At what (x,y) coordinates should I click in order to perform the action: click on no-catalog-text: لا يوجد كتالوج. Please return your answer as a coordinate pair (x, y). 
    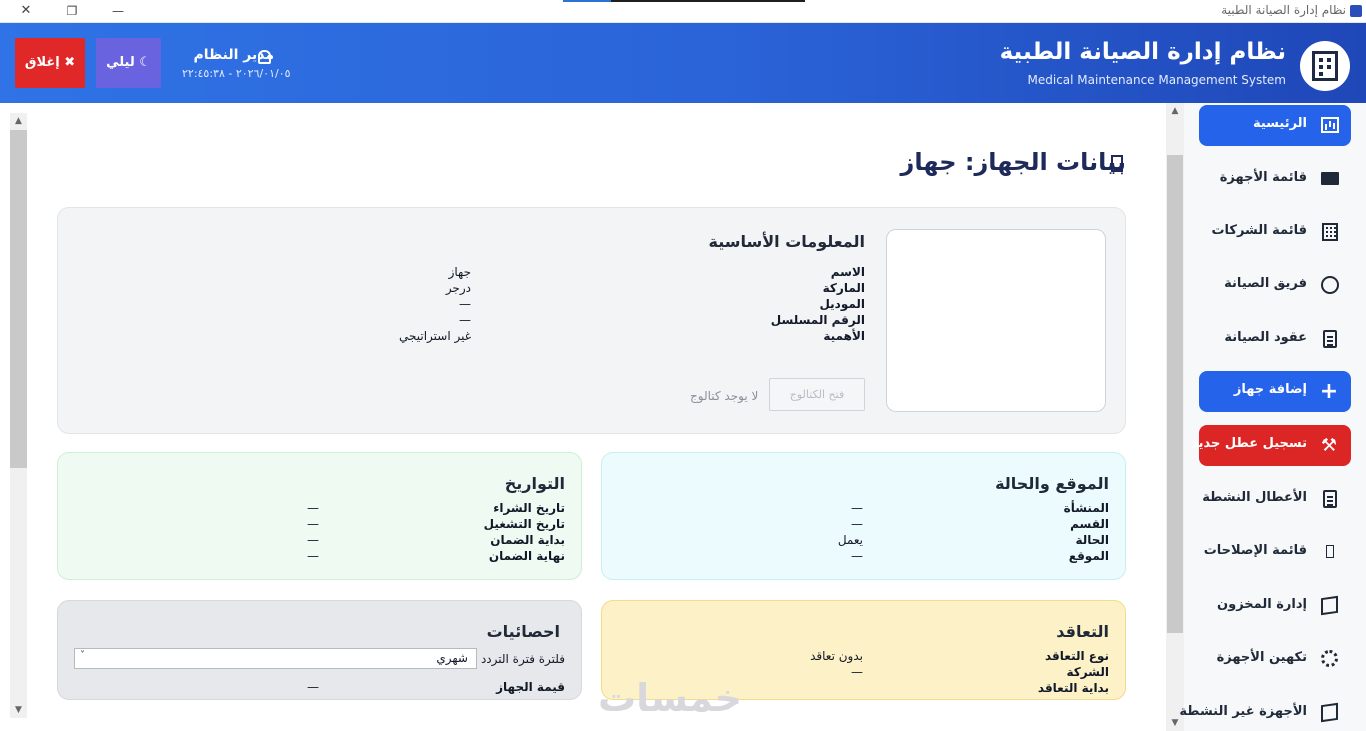
    Looking at the image, I should click on (724, 396).